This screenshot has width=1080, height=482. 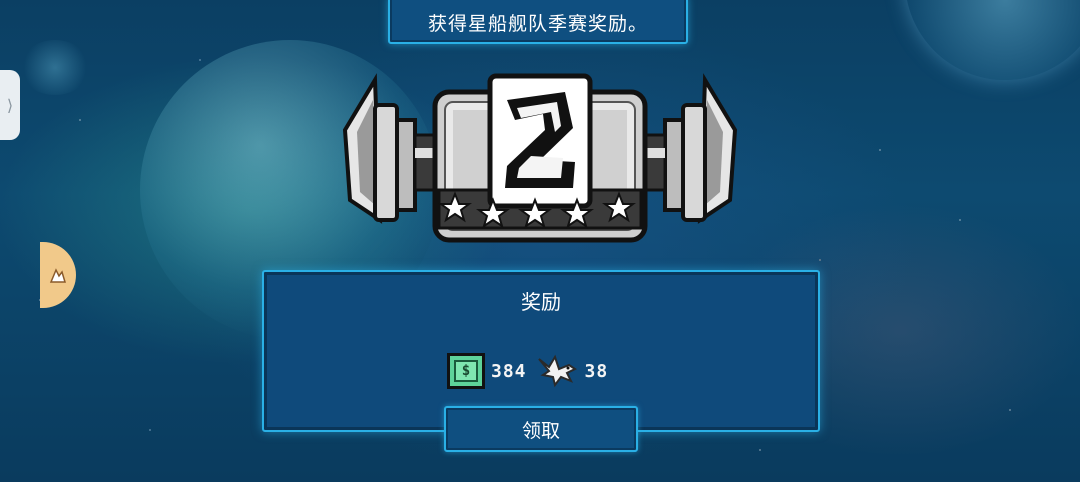 I want to click on rewards-title: 奖励, so click(x=541, y=302).